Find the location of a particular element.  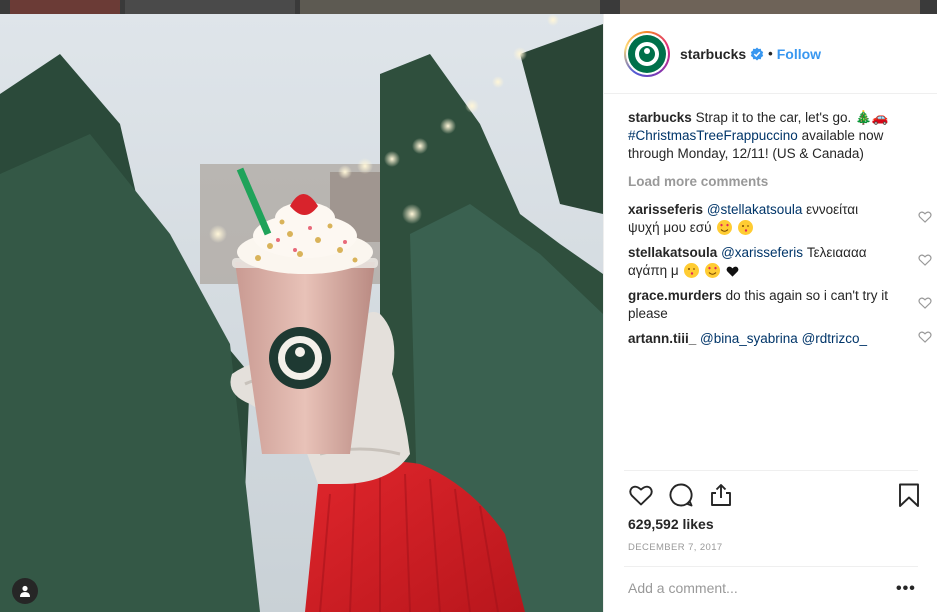

more-options-button: ••• is located at coordinates (906, 589).